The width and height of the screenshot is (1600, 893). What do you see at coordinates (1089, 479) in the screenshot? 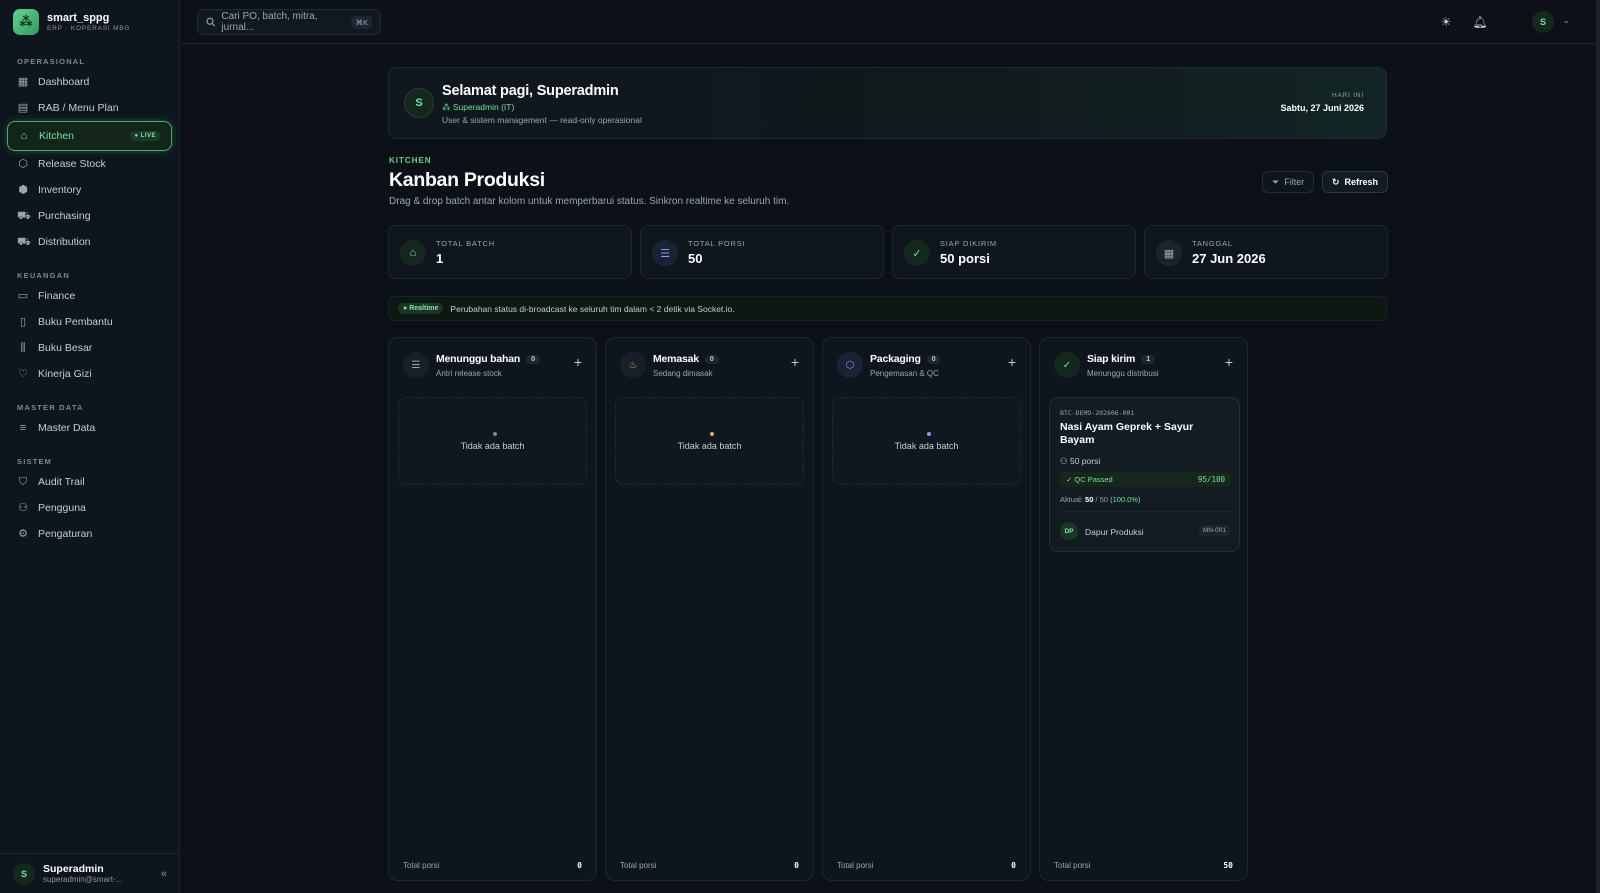
I see `qc-label: ✓ QC Passed` at bounding box center [1089, 479].